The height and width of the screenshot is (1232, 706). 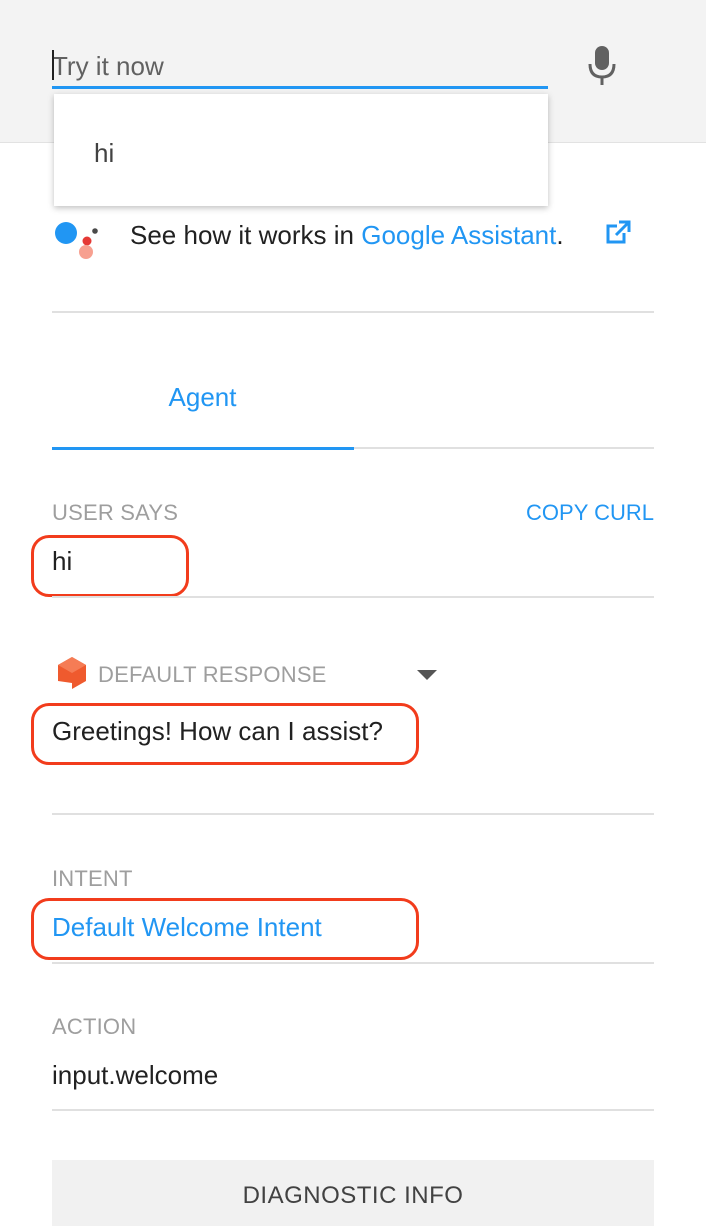 What do you see at coordinates (53, 65) in the screenshot?
I see `text-caret` at bounding box center [53, 65].